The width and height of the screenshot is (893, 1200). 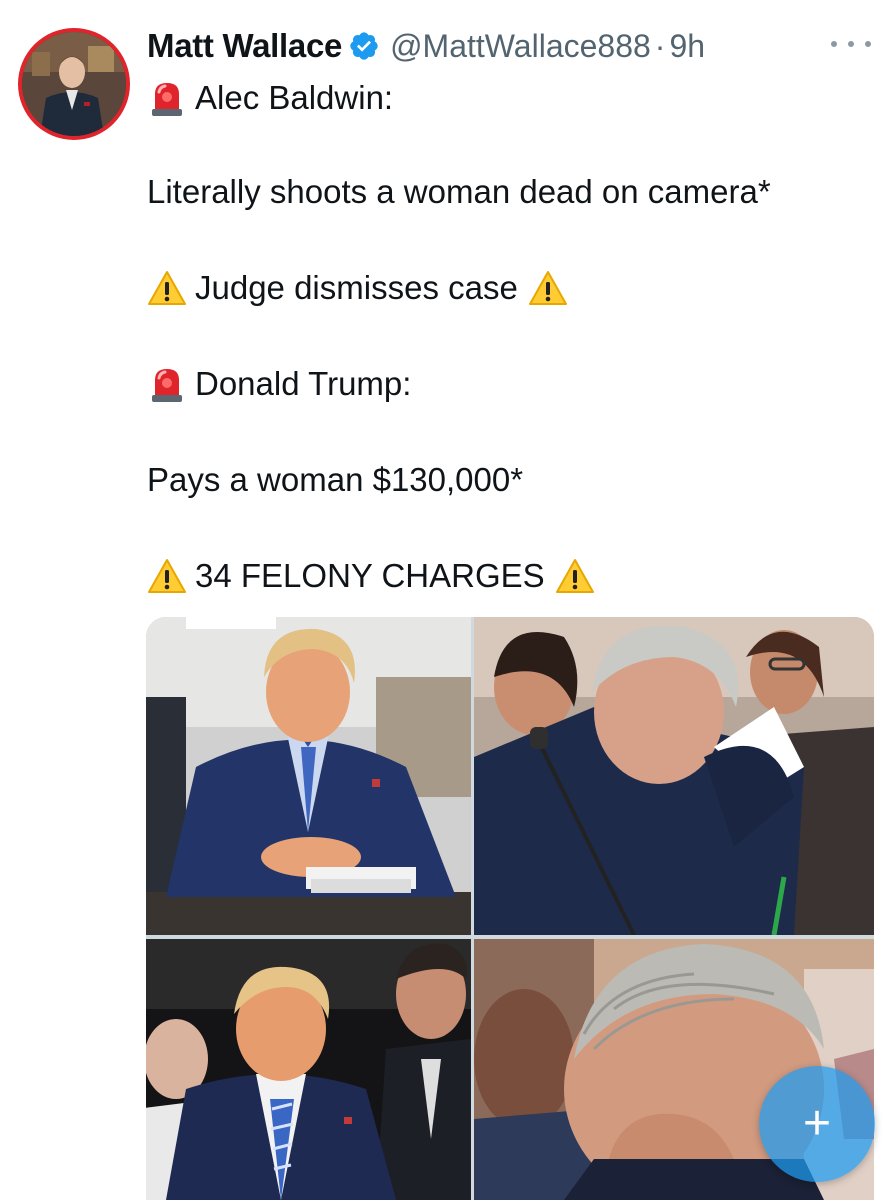 I want to click on timestamp: 9h, so click(x=687, y=46).